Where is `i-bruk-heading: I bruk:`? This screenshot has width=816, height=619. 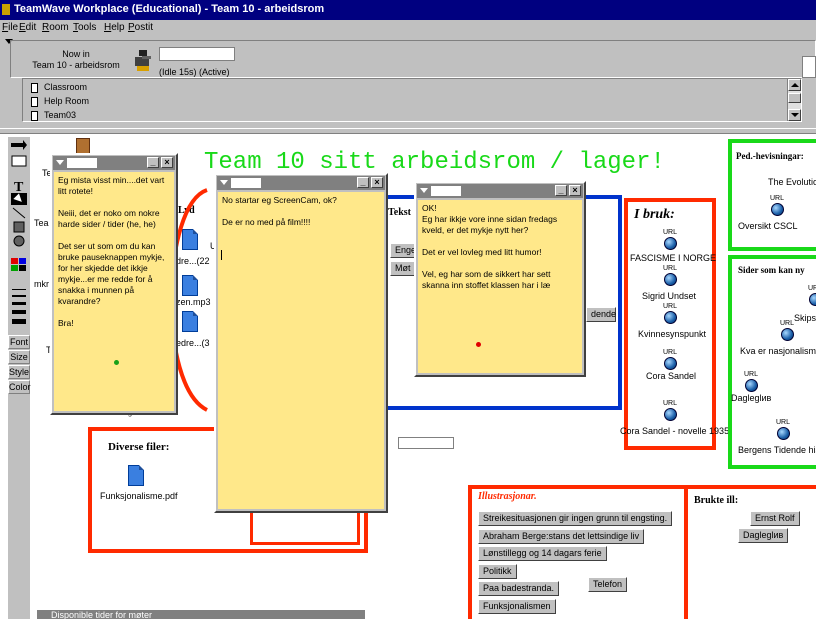
i-bruk-heading: I bruk: is located at coordinates (654, 214).